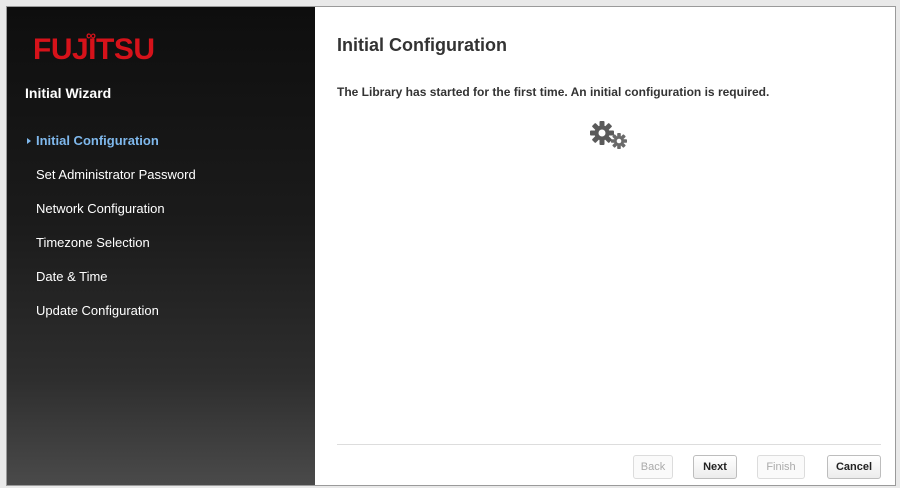  What do you see at coordinates (93, 242) in the screenshot?
I see `step-label: Timezone Selection` at bounding box center [93, 242].